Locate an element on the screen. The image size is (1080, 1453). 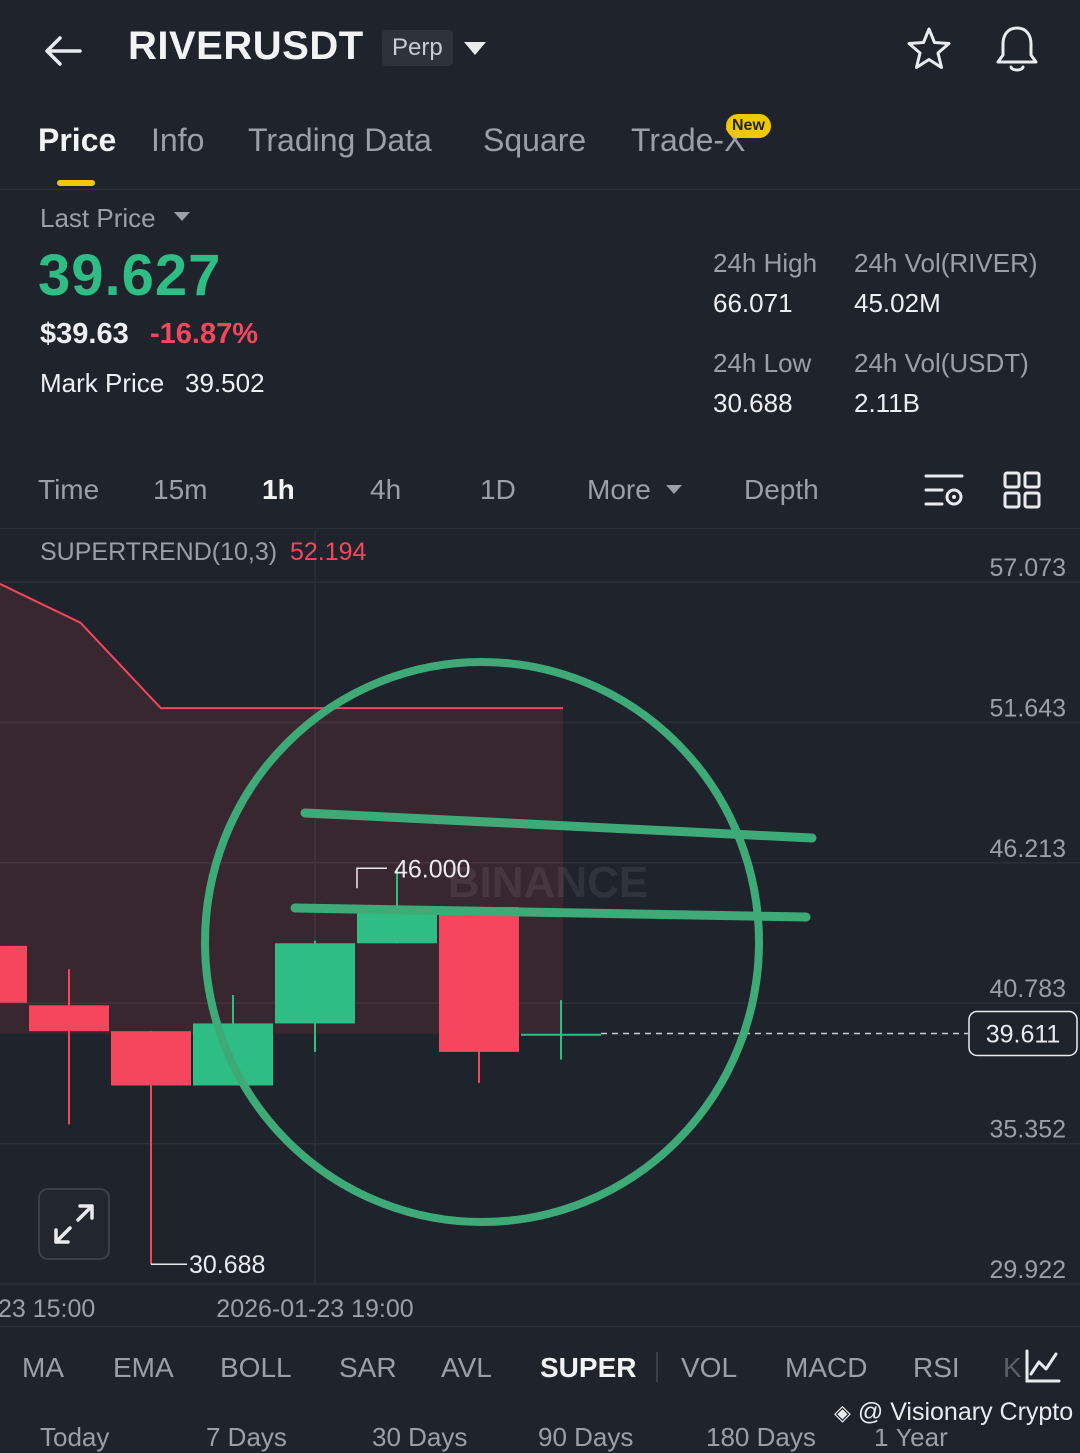
symbol-dropdown-icon is located at coordinates (475, 48).